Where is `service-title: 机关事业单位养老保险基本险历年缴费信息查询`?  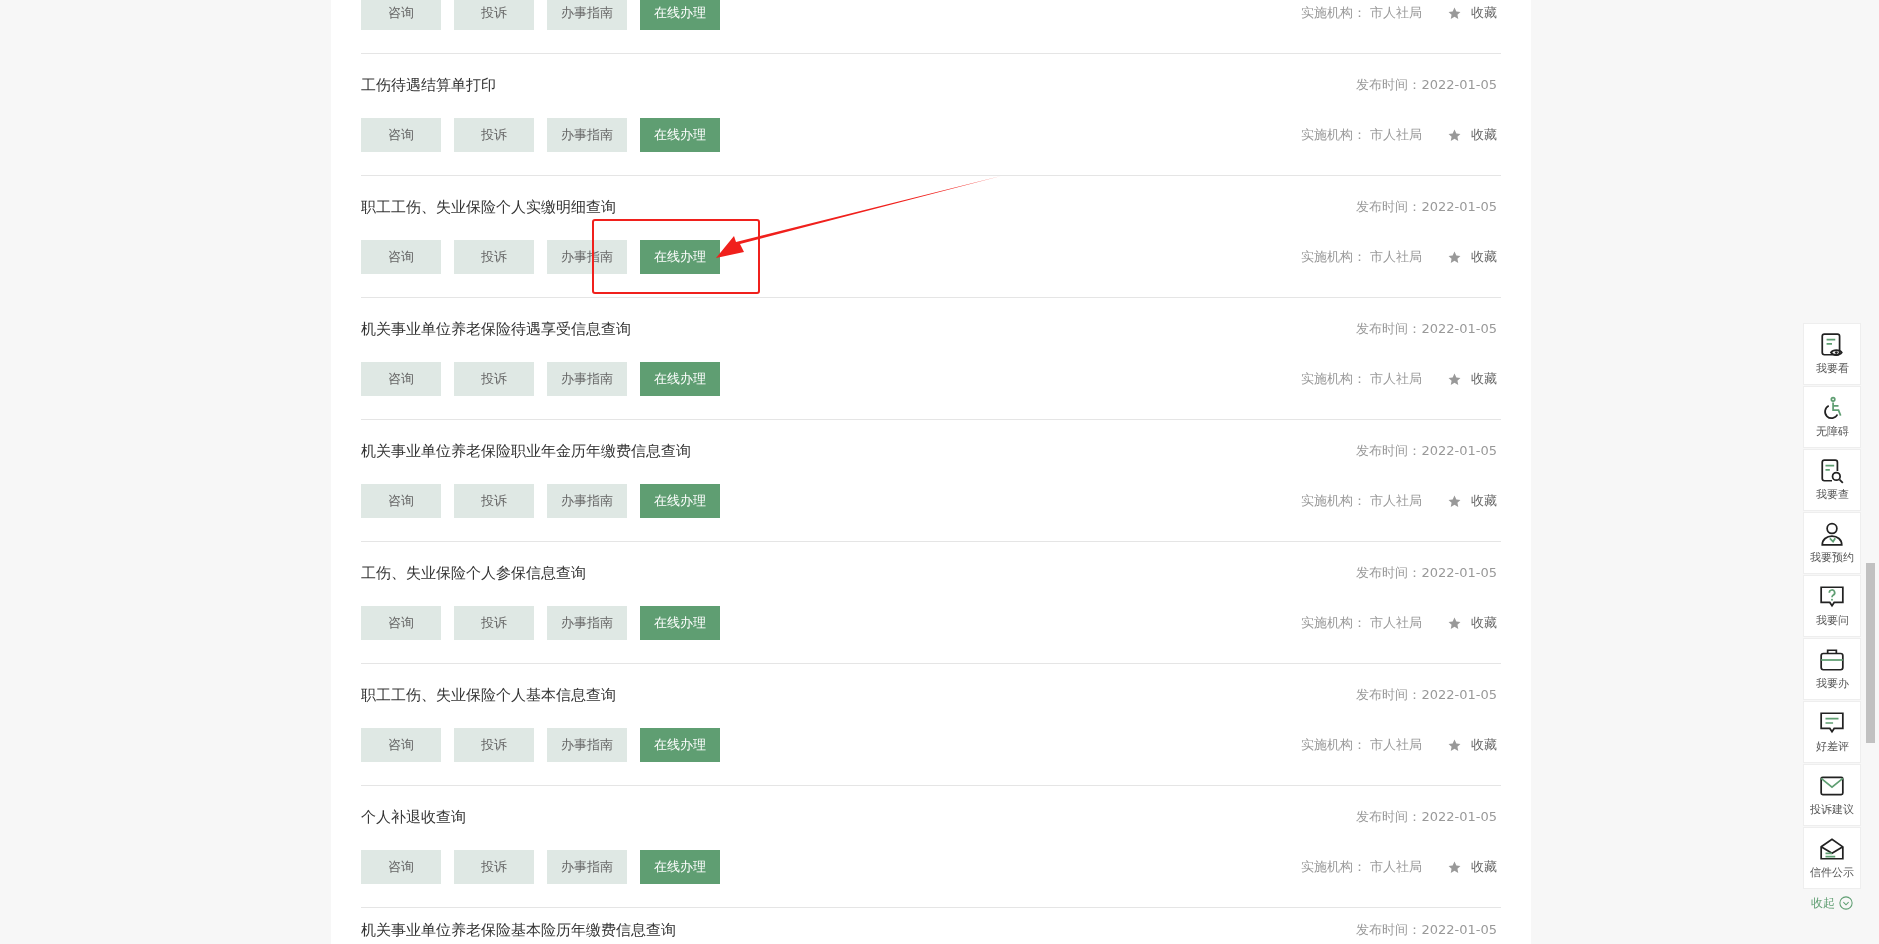 service-title: 机关事业单位养老保险基本险历年缴费信息查询 is located at coordinates (518, 930).